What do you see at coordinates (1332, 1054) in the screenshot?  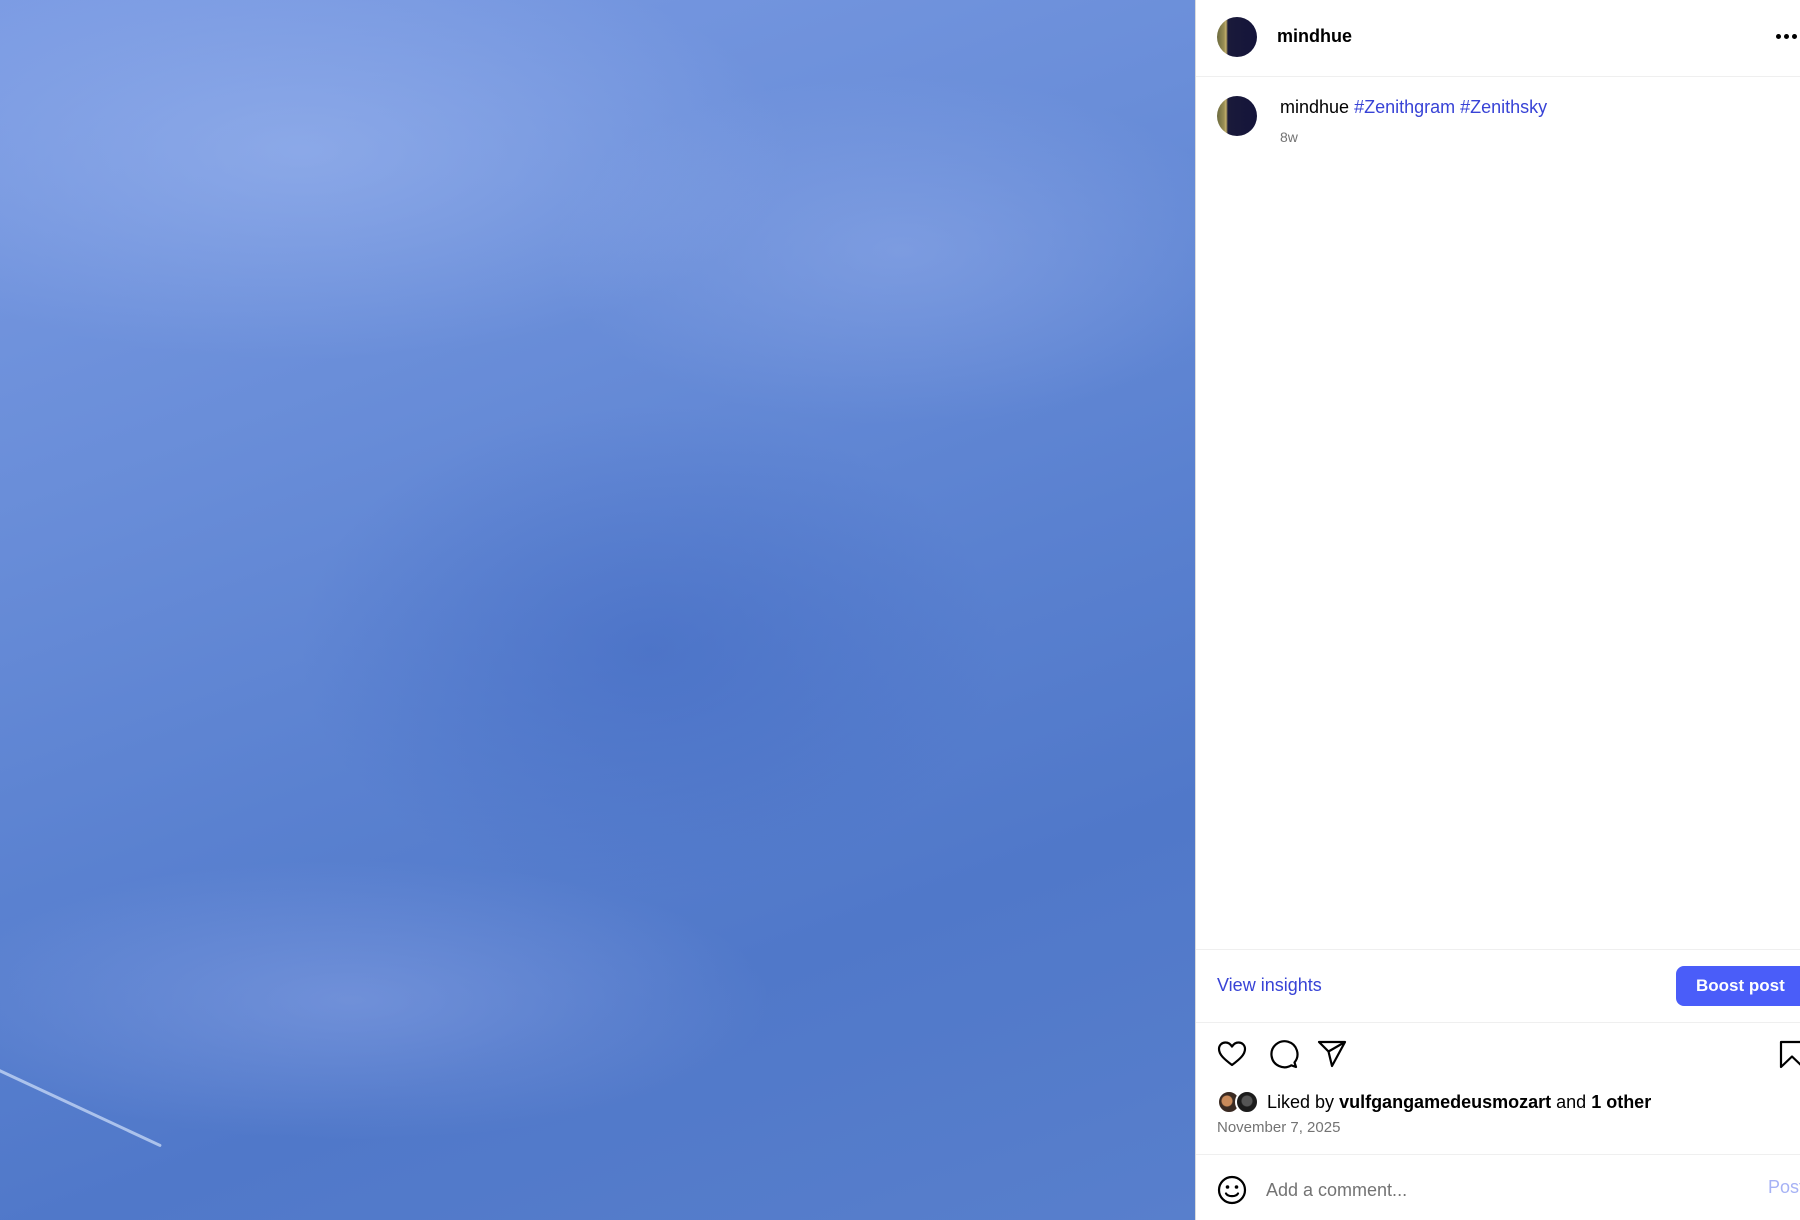 I see `send-icon` at bounding box center [1332, 1054].